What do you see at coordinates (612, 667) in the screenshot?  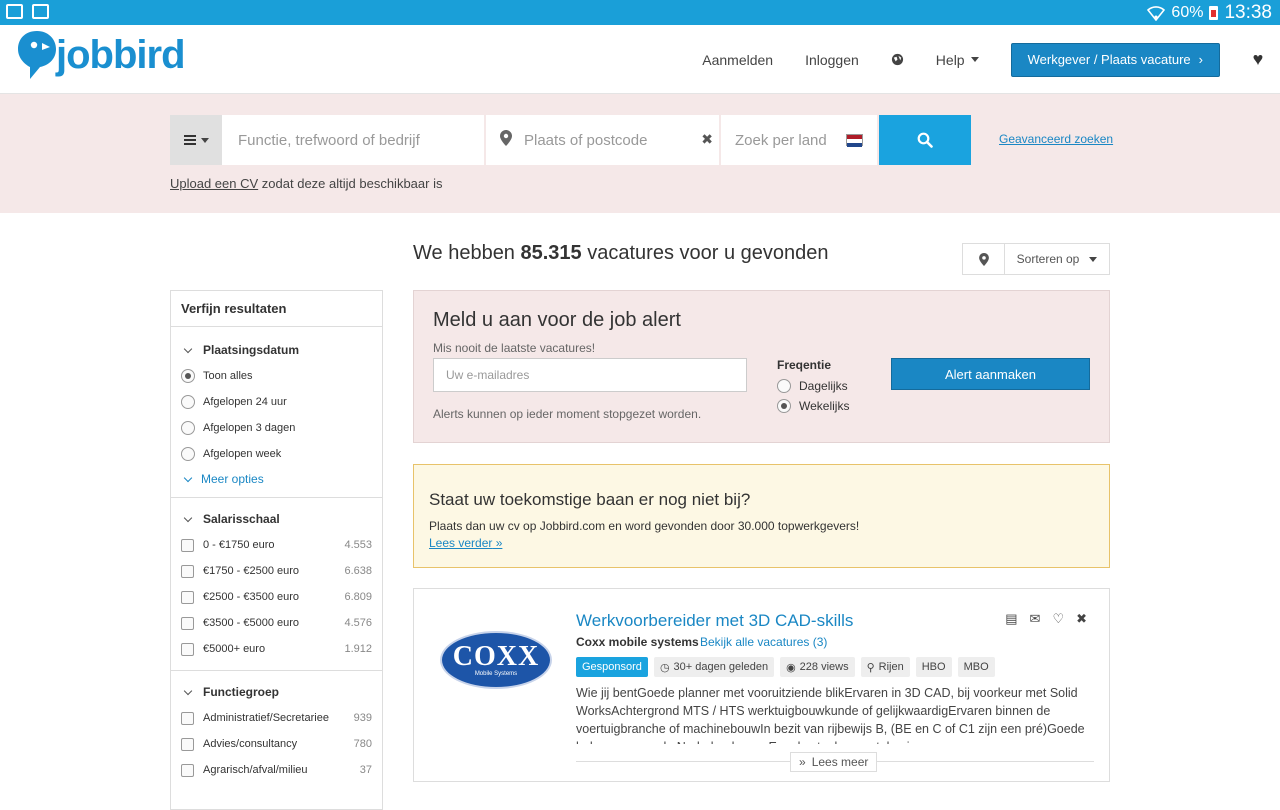 I see `sponsored-badge: Gesponsord` at bounding box center [612, 667].